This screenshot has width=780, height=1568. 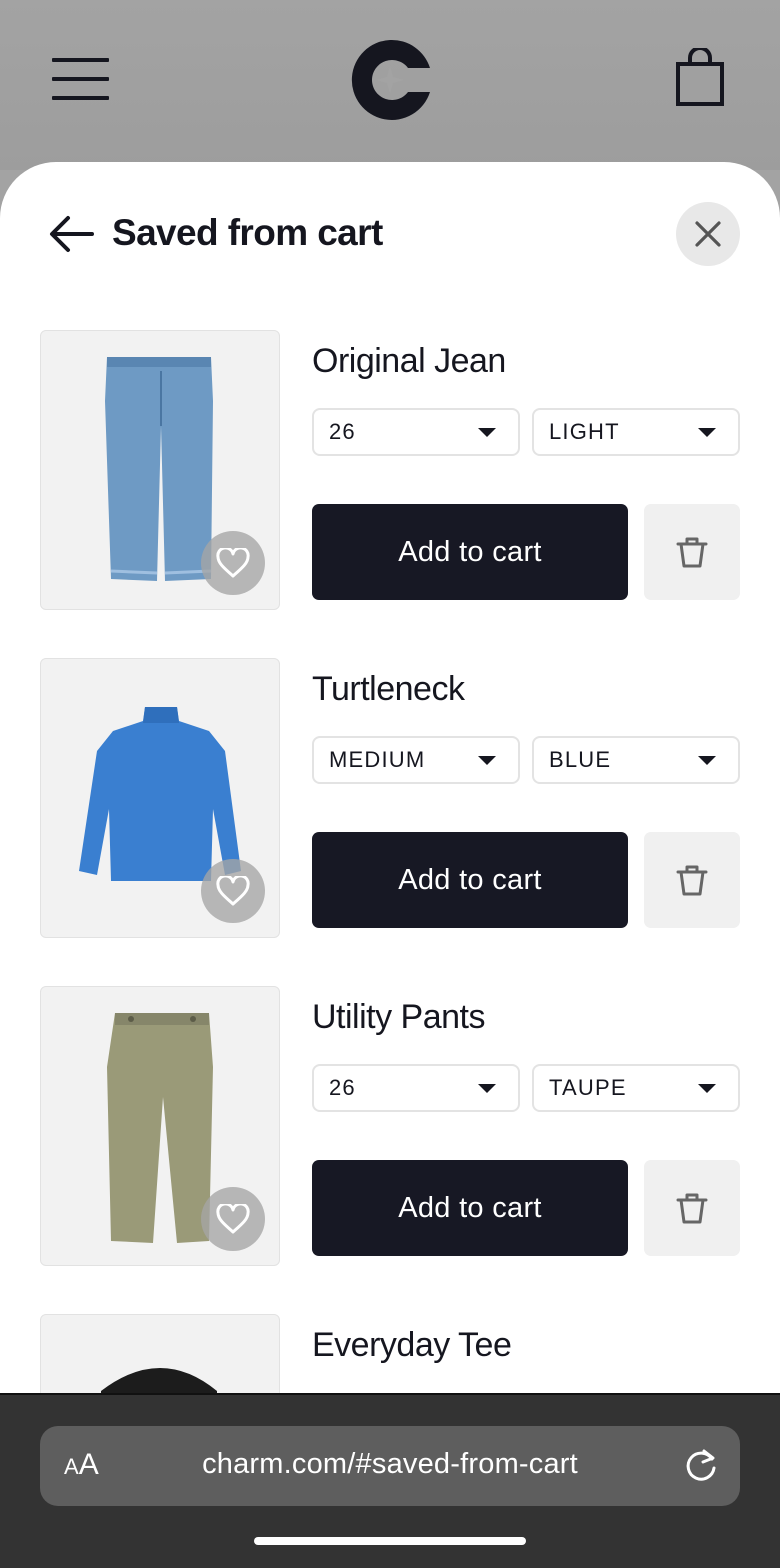 I want to click on reload-icon, so click(x=701, y=1466).